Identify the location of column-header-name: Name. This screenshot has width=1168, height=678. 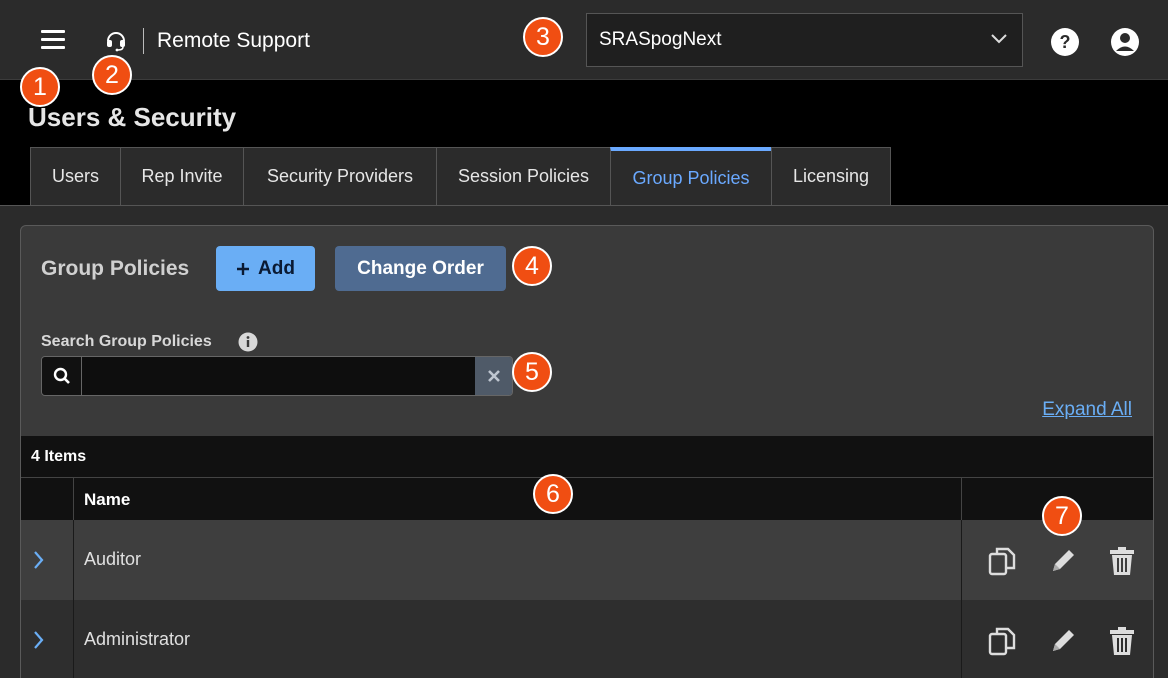
(107, 500).